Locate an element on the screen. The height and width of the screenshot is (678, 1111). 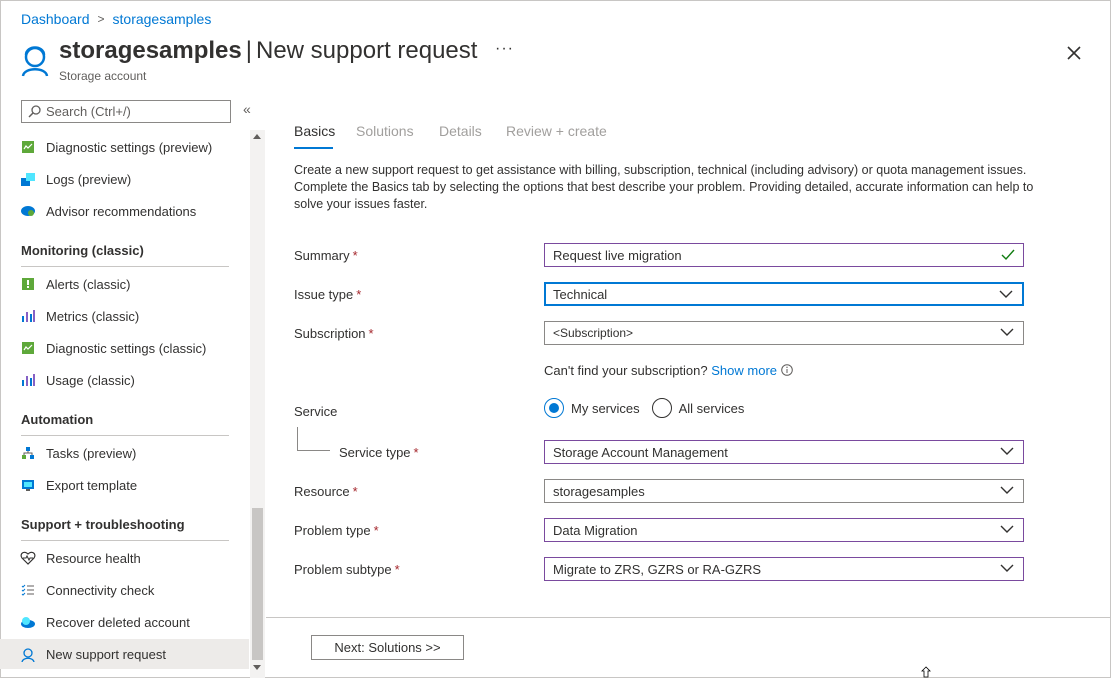
sidebar-scrollbar is located at coordinates (257, 404).